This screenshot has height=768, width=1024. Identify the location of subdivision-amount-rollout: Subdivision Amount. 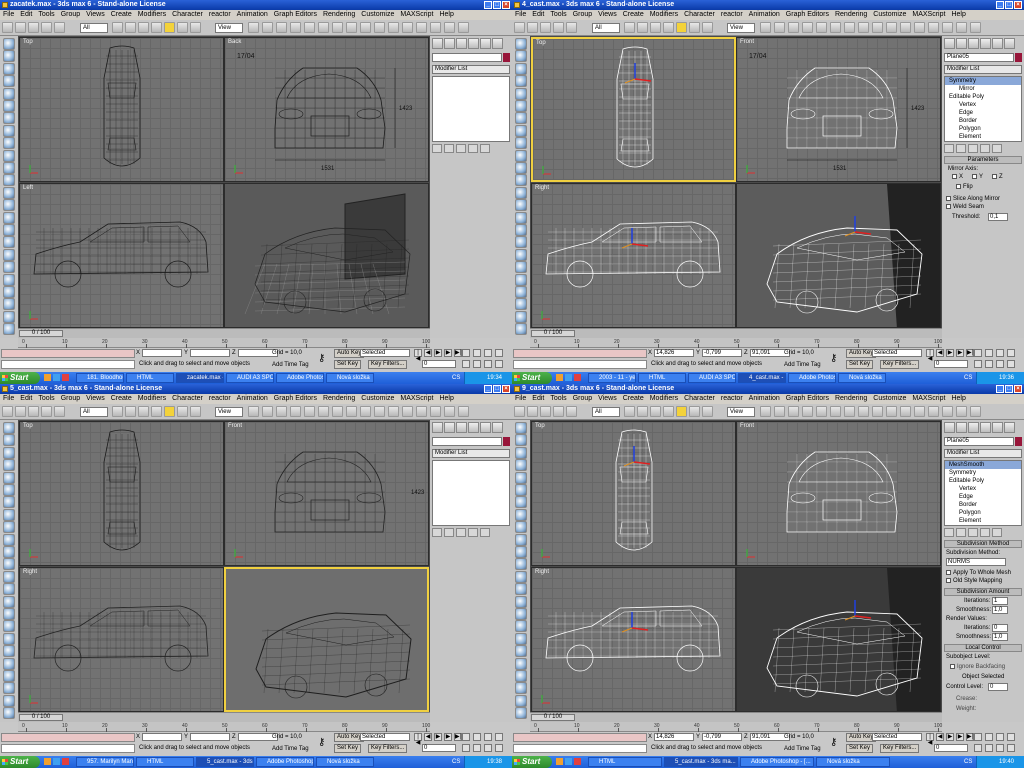
(983, 592).